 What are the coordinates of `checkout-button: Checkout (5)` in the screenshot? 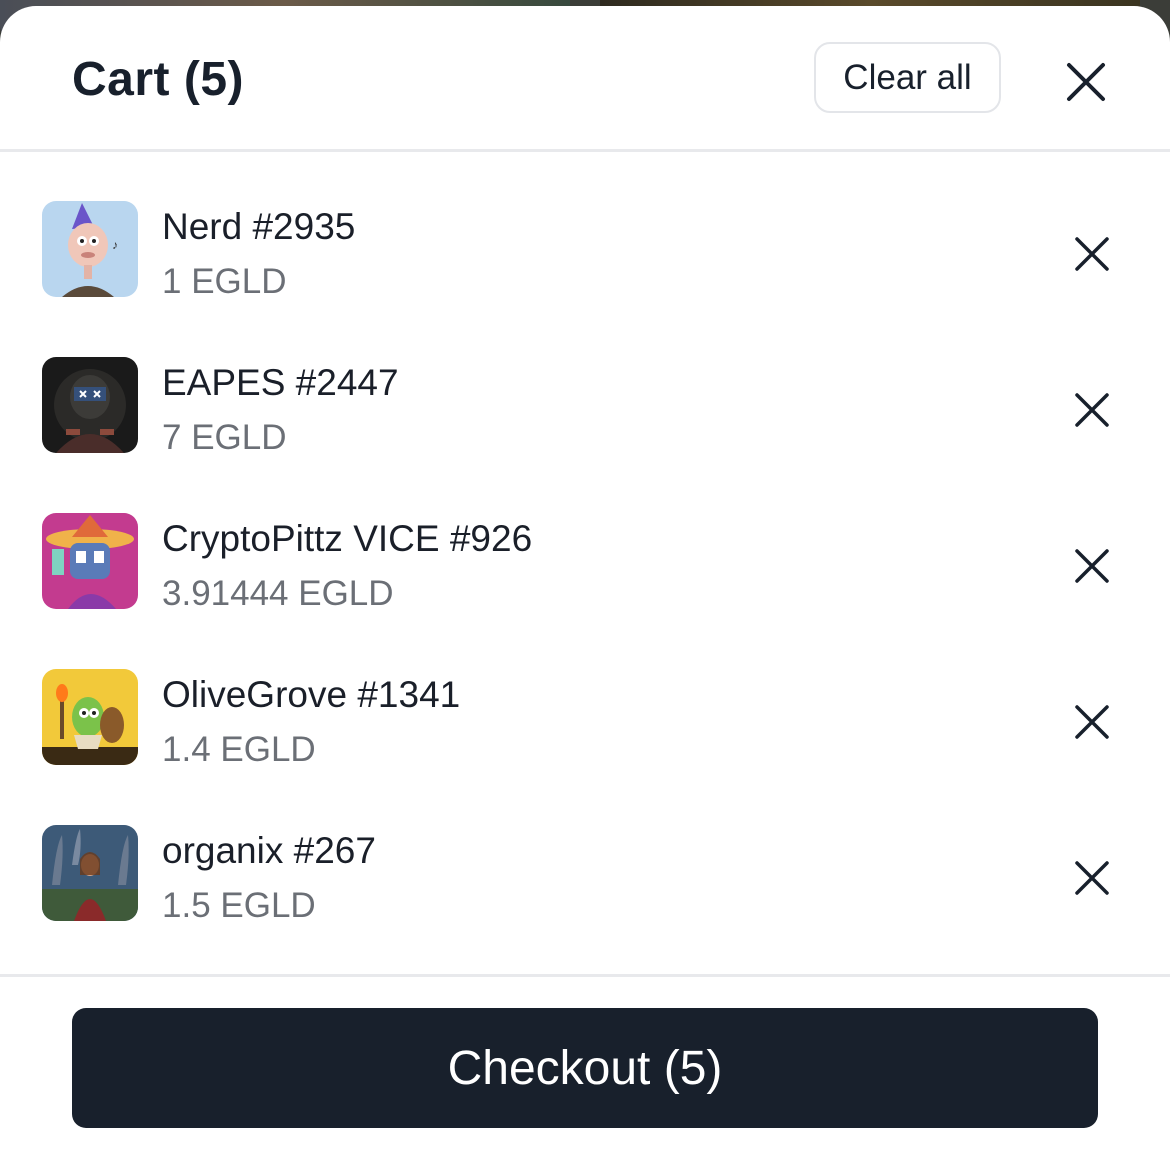 It's located at (585, 1068).